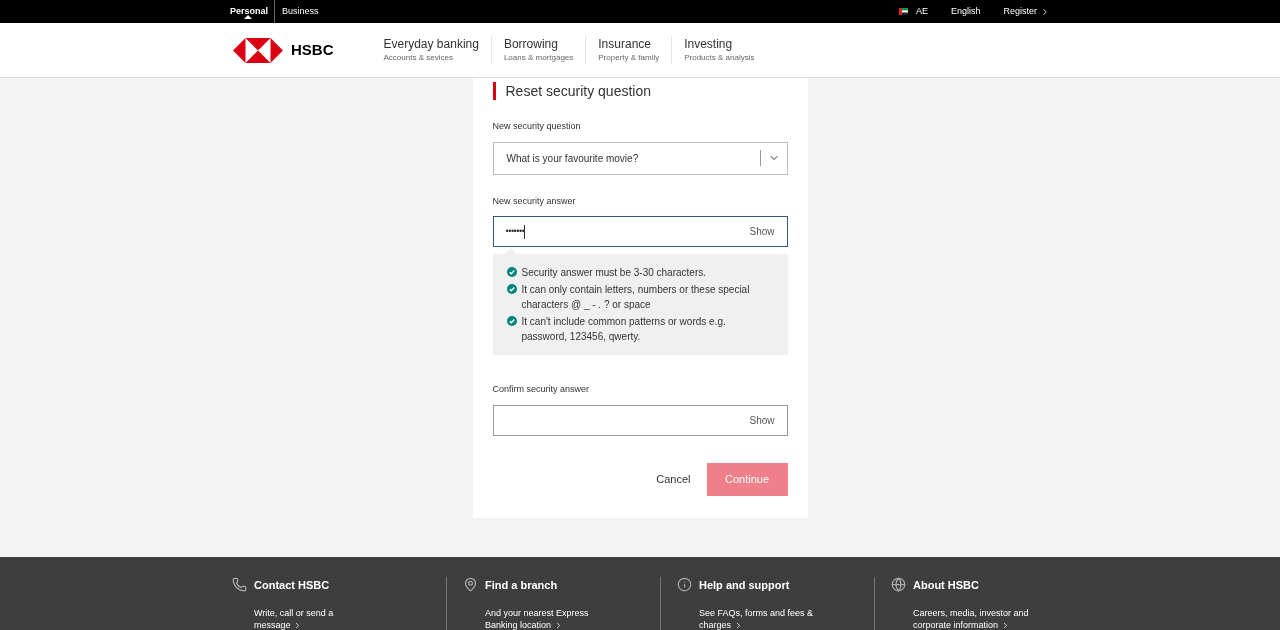  Describe the element at coordinates (534, 201) in the screenshot. I see `field-label: New security answer` at that location.